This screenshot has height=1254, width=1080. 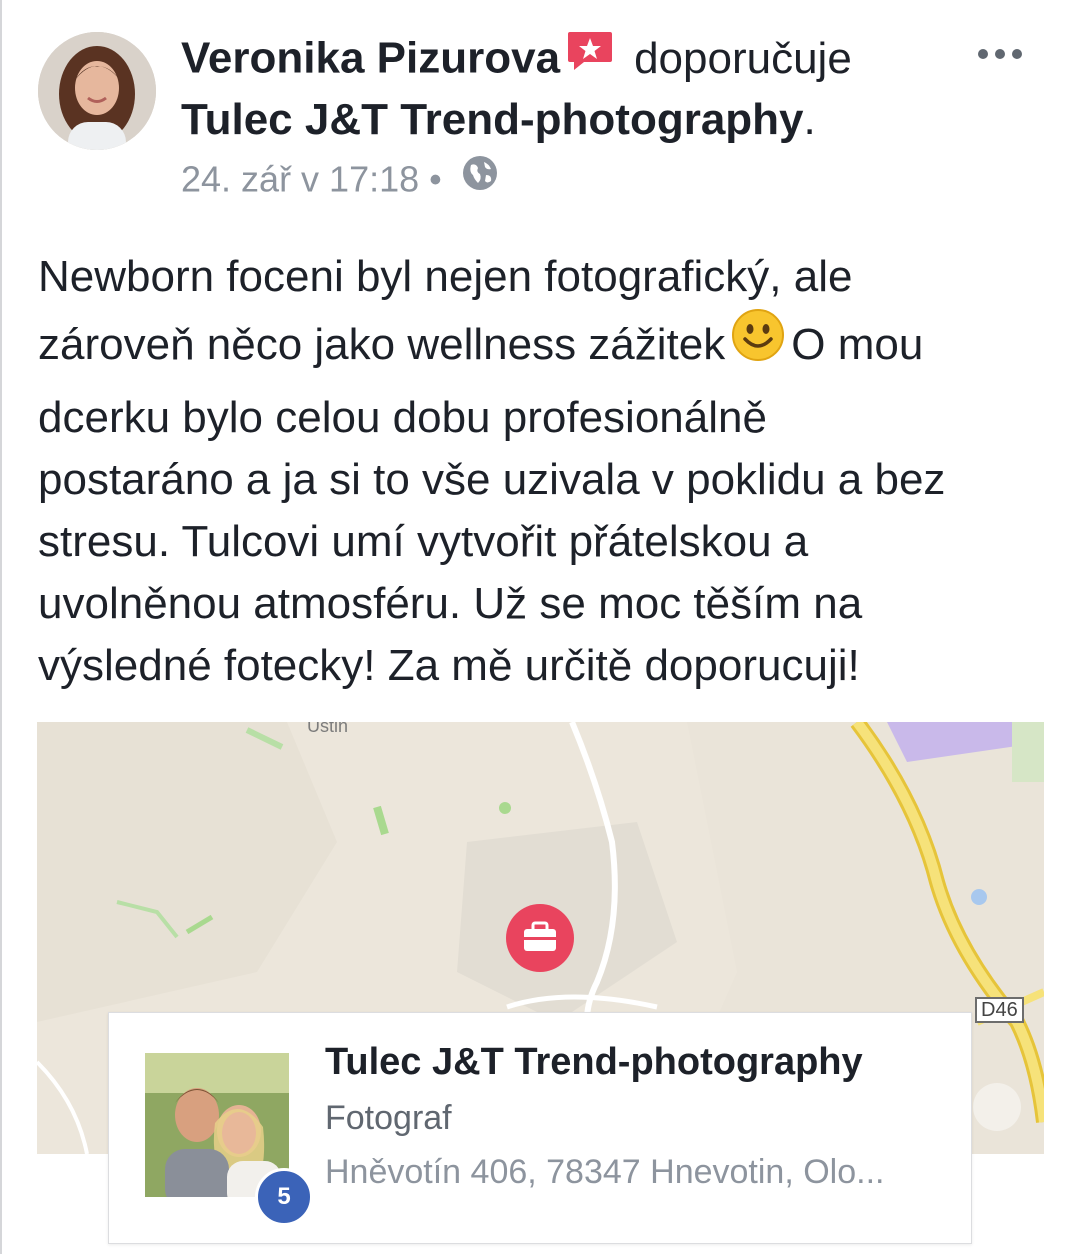 What do you see at coordinates (540, 938) in the screenshot?
I see `briefcase-pin-icon` at bounding box center [540, 938].